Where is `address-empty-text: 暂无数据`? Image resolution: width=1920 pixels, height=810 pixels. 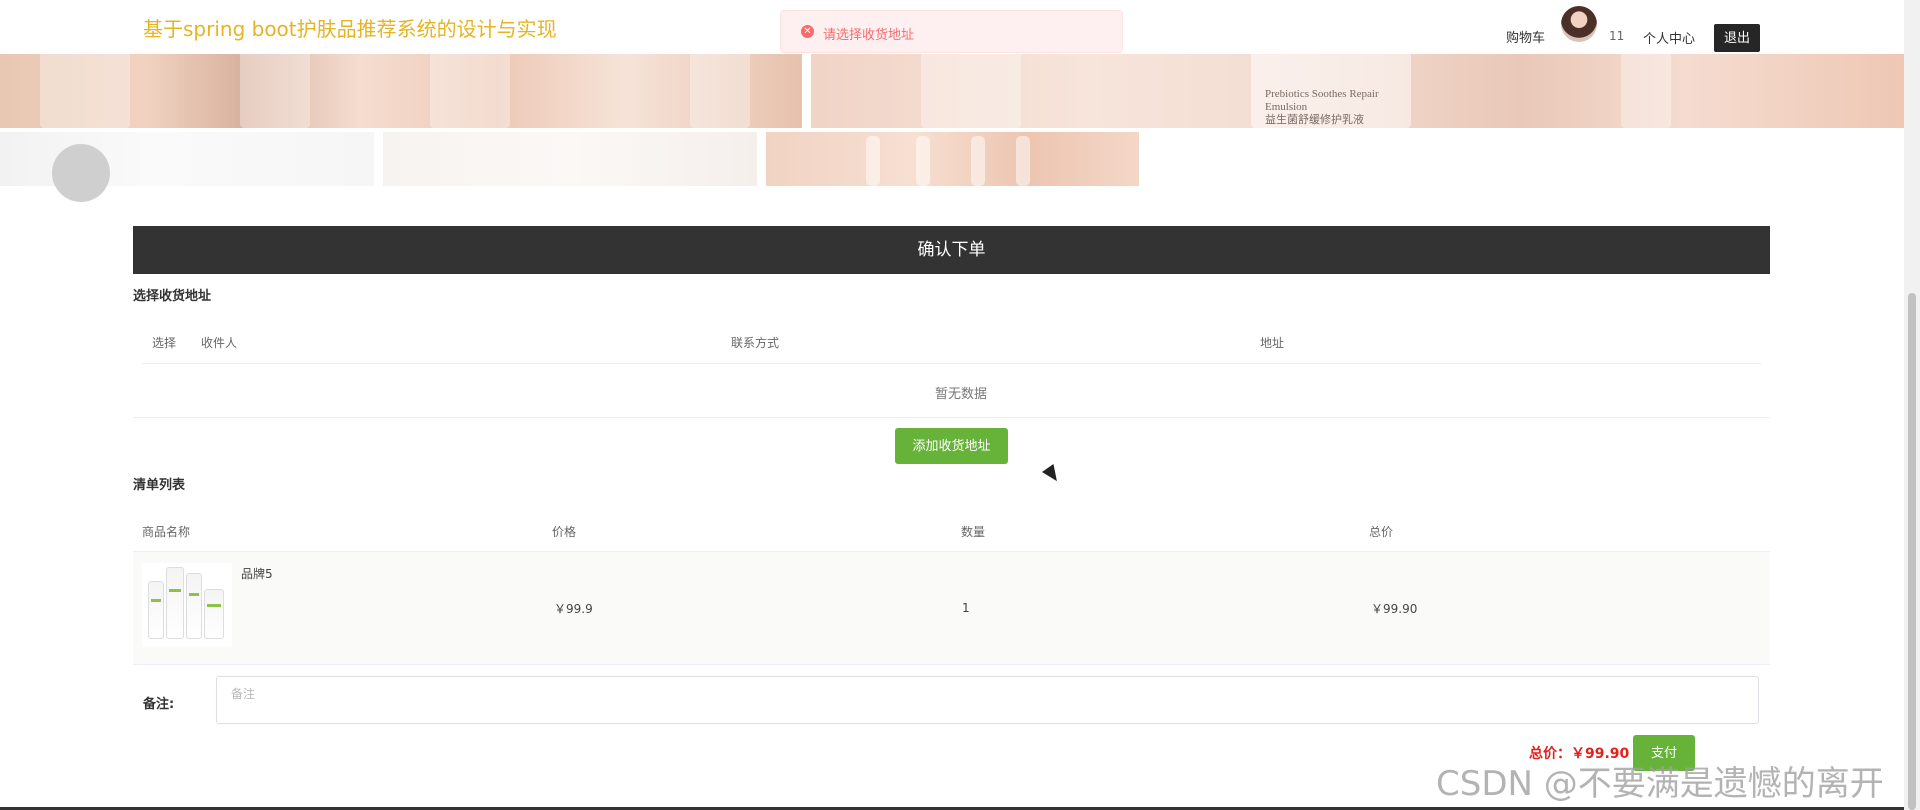 address-empty-text: 暂无数据 is located at coordinates (961, 394).